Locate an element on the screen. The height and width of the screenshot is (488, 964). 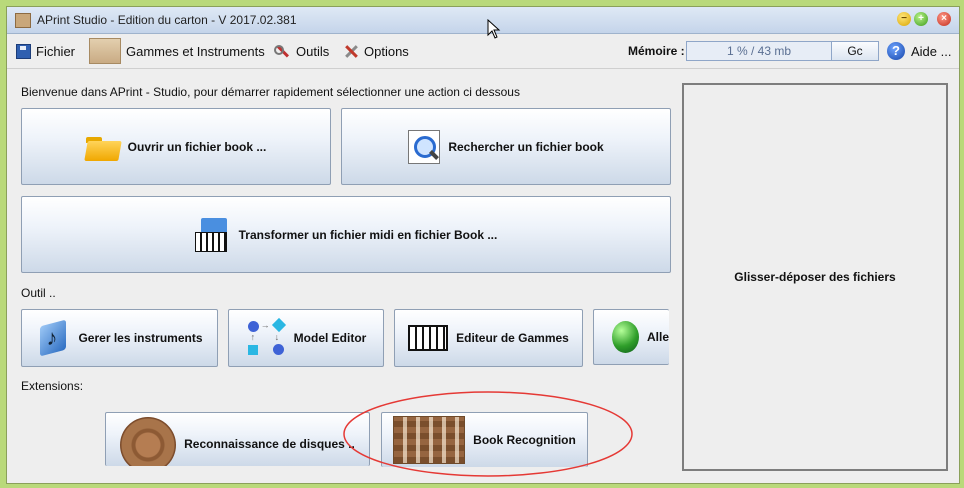
menu-gammes-instruments: Gammes et Instruments is located at coordinates (177, 51).